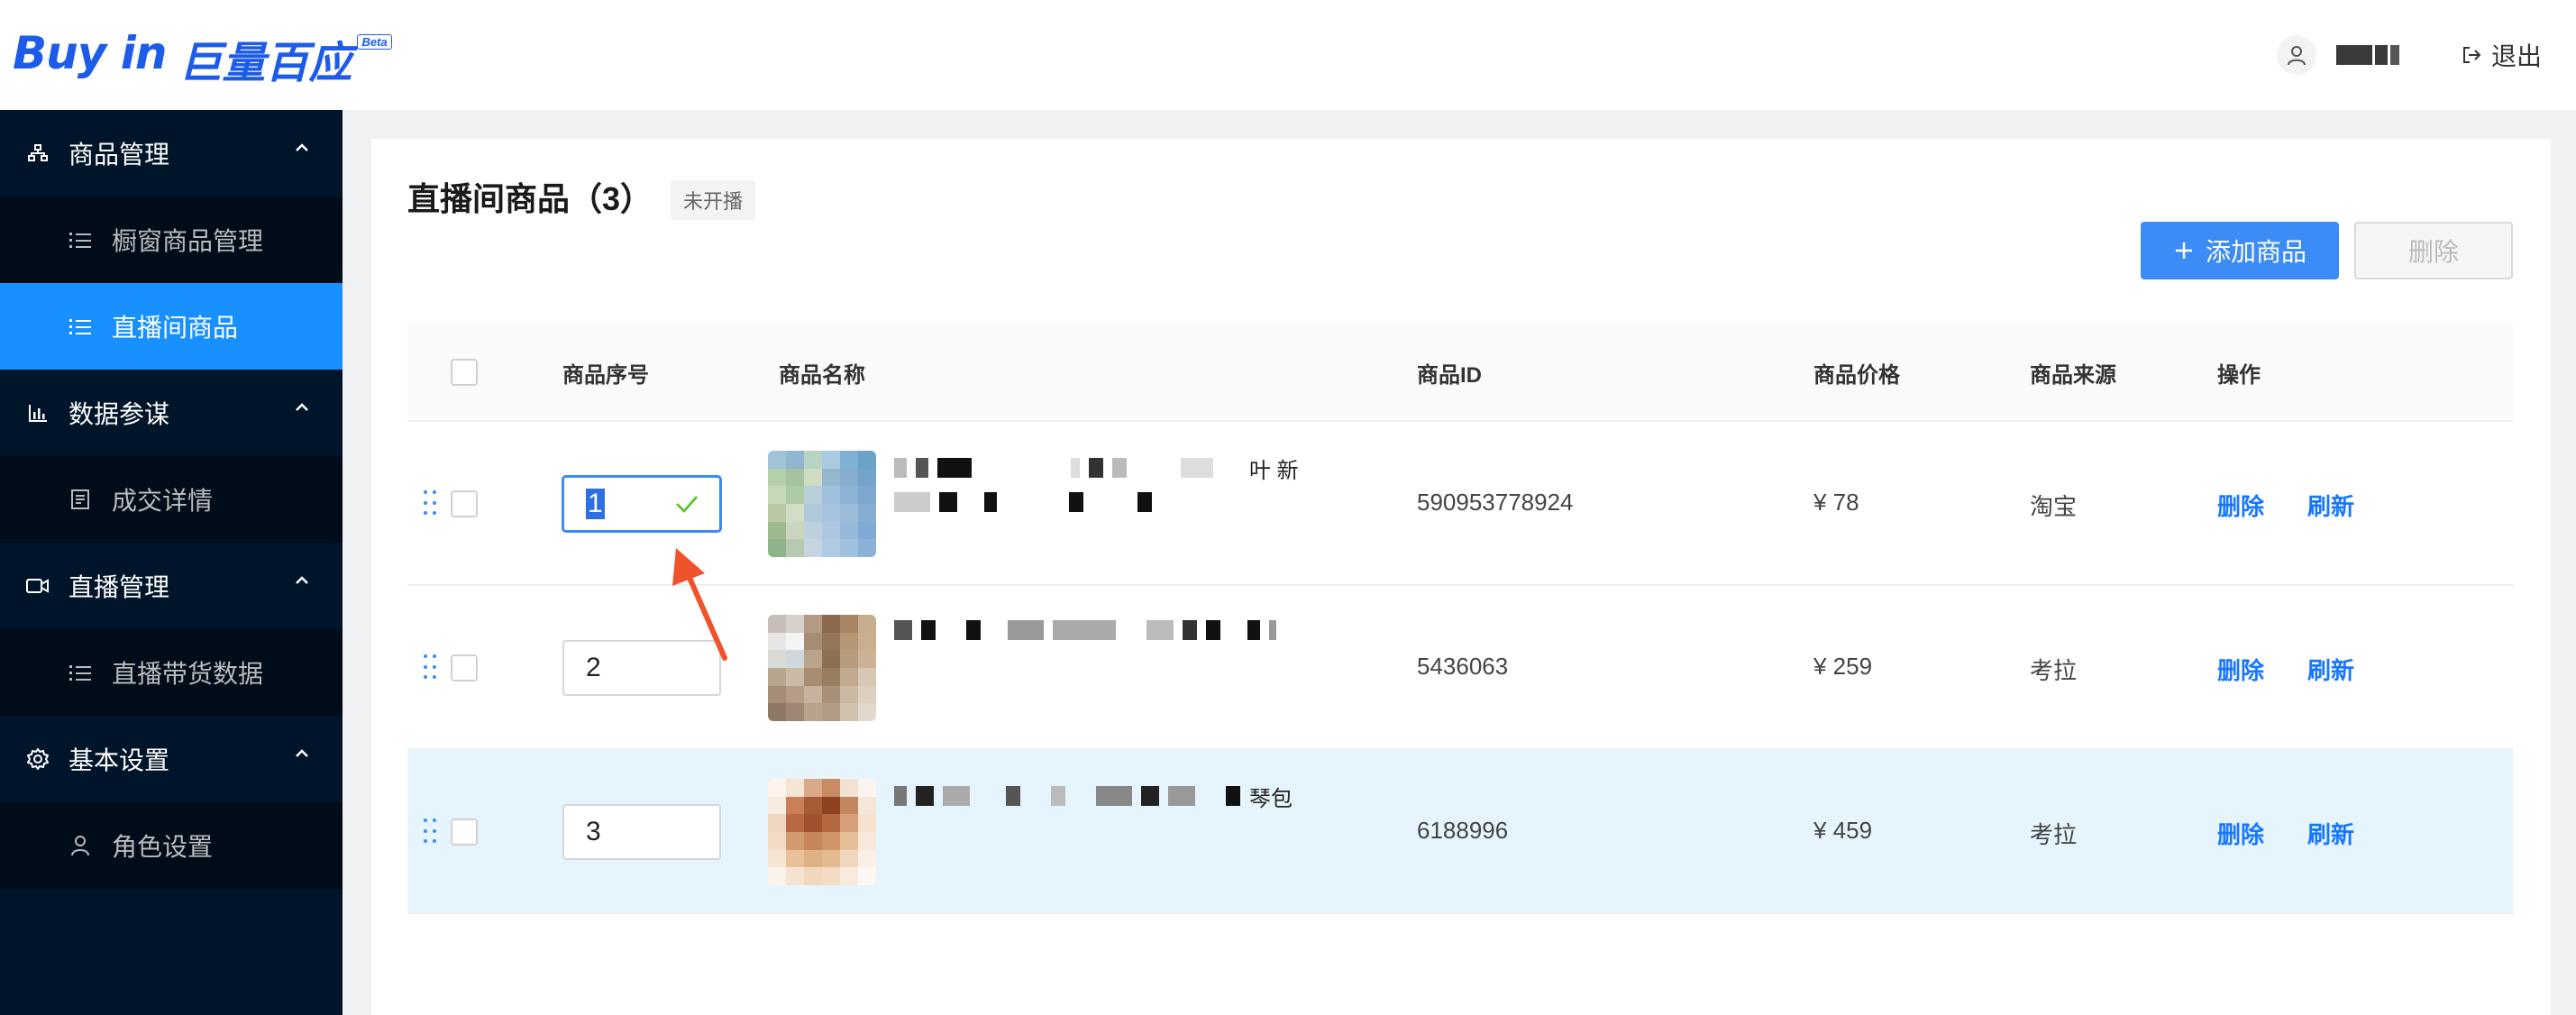 The image size is (2576, 1015). I want to click on sequence-value: 3, so click(593, 831).